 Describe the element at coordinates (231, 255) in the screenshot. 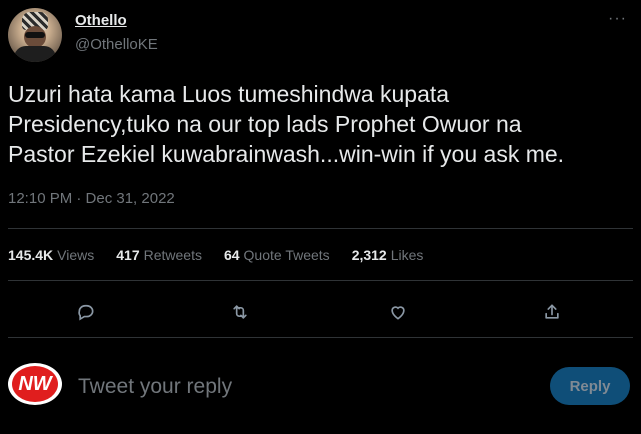

I see `stat-quote-tweets-value: 64` at that location.